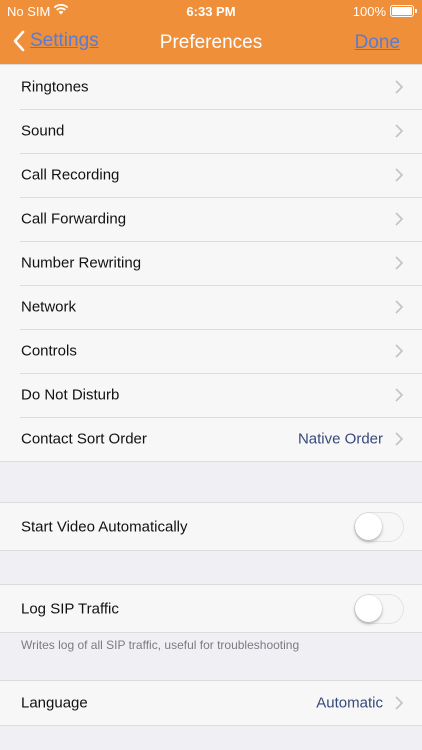 The image size is (422, 750). I want to click on language-label: Language, so click(54, 703).